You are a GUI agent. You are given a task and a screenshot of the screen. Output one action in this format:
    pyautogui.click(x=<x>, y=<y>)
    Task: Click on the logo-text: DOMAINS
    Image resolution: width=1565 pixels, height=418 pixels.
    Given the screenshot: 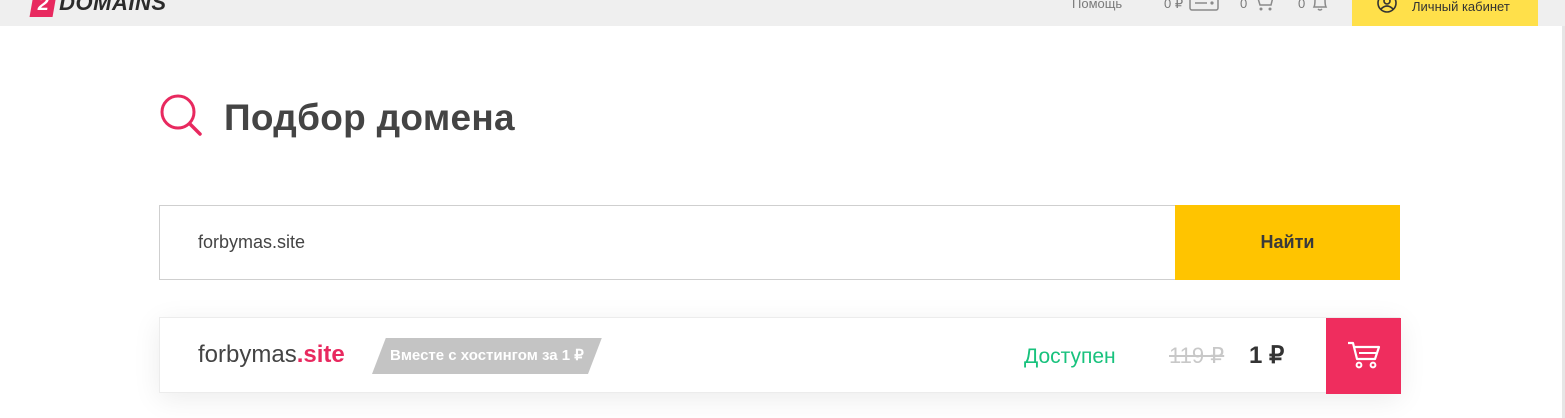 What is the action you would take?
    pyautogui.click(x=113, y=7)
    